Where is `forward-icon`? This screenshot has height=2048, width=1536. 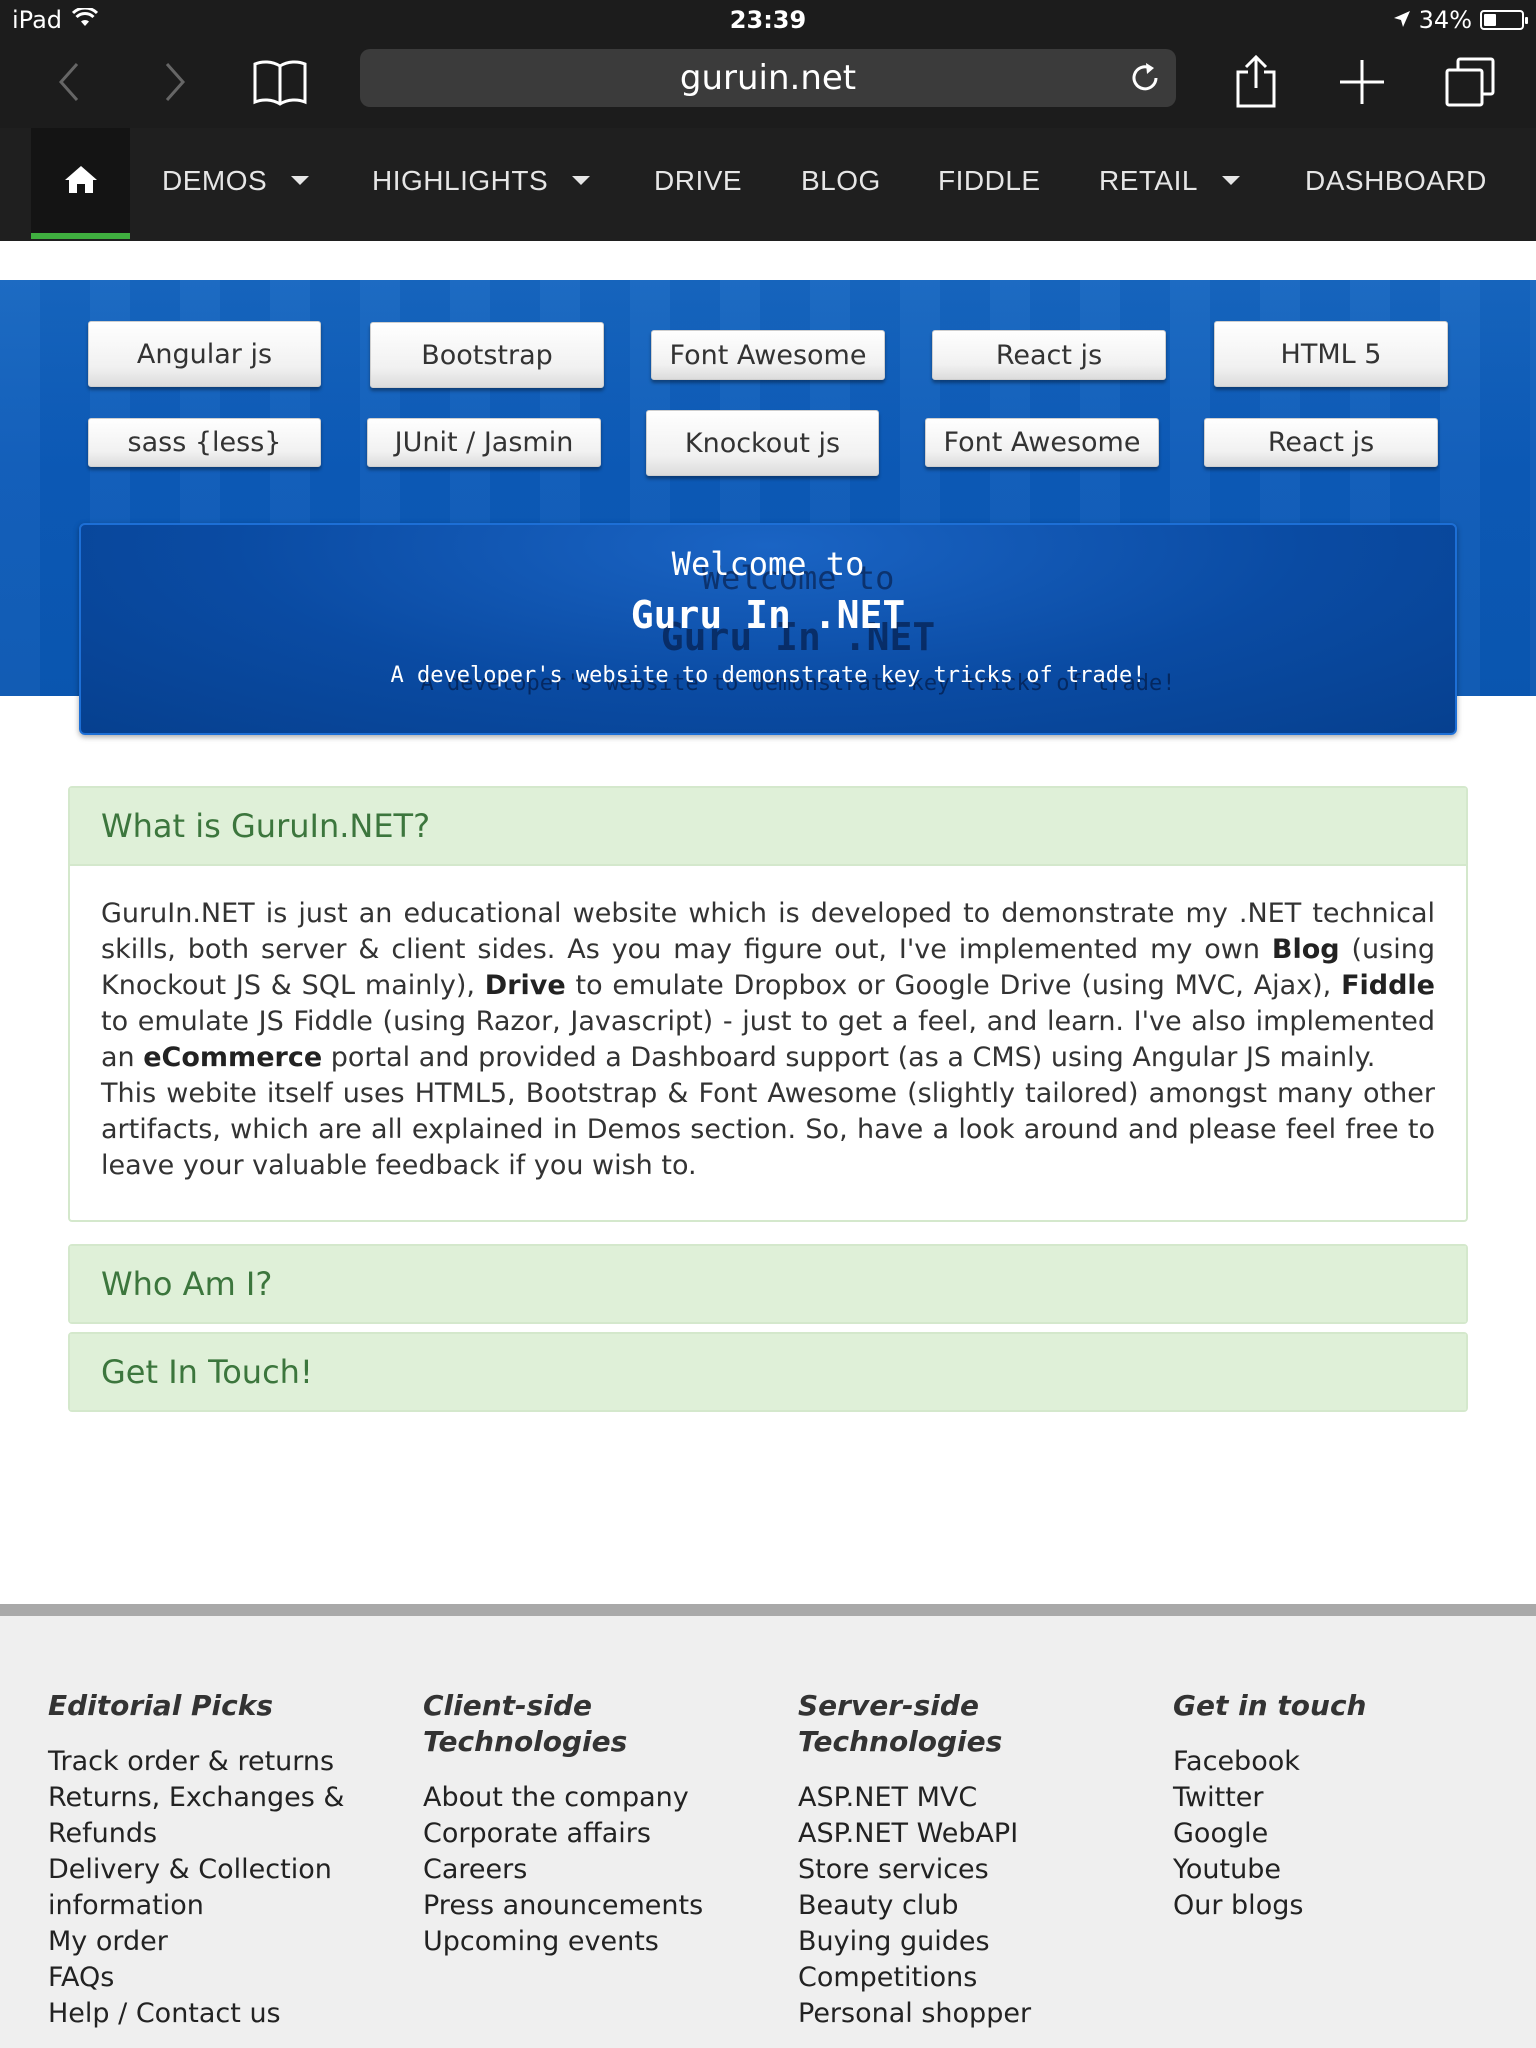
forward-icon is located at coordinates (174, 82).